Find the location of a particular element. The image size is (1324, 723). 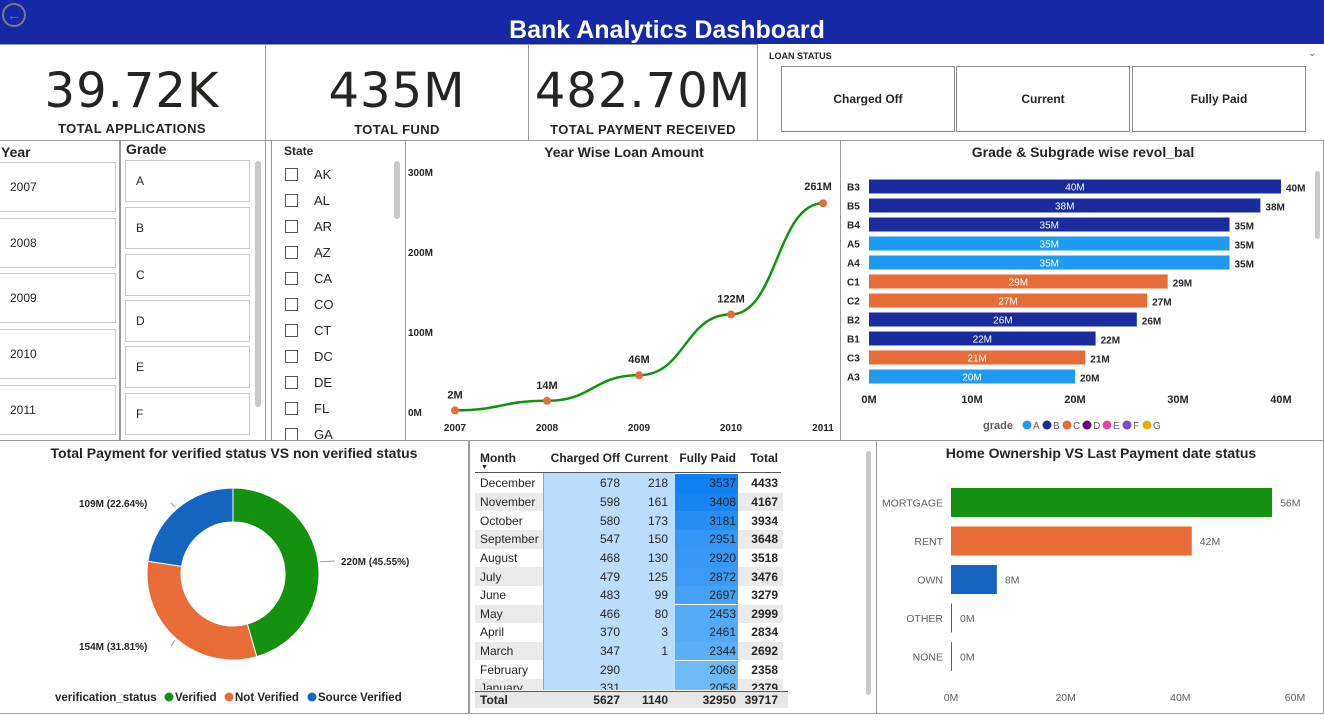

state-option-ct: CT is located at coordinates (308, 330).